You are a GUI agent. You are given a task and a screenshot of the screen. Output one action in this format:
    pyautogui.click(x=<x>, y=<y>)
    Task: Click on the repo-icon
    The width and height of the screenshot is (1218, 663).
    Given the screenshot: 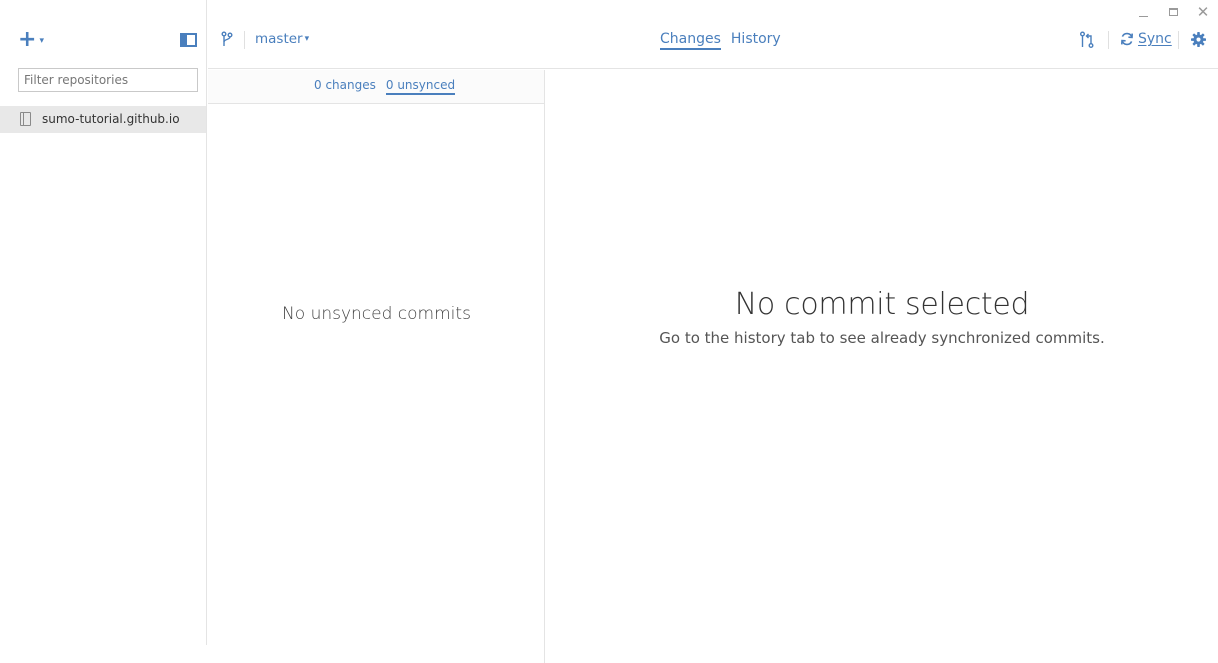 What is the action you would take?
    pyautogui.click(x=25, y=119)
    